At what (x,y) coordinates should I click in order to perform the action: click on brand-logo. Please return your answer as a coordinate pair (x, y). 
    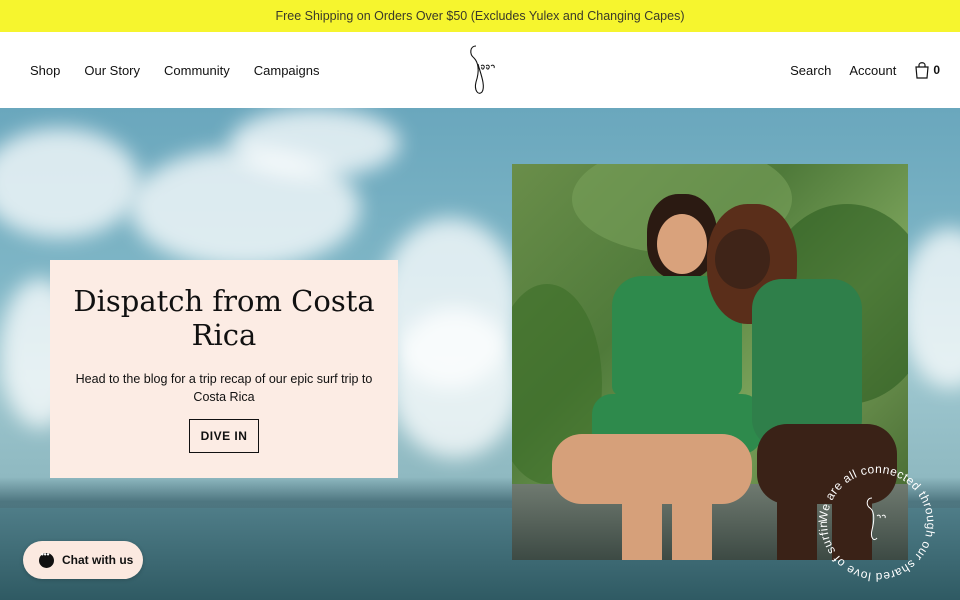
    Looking at the image, I should click on (480, 70).